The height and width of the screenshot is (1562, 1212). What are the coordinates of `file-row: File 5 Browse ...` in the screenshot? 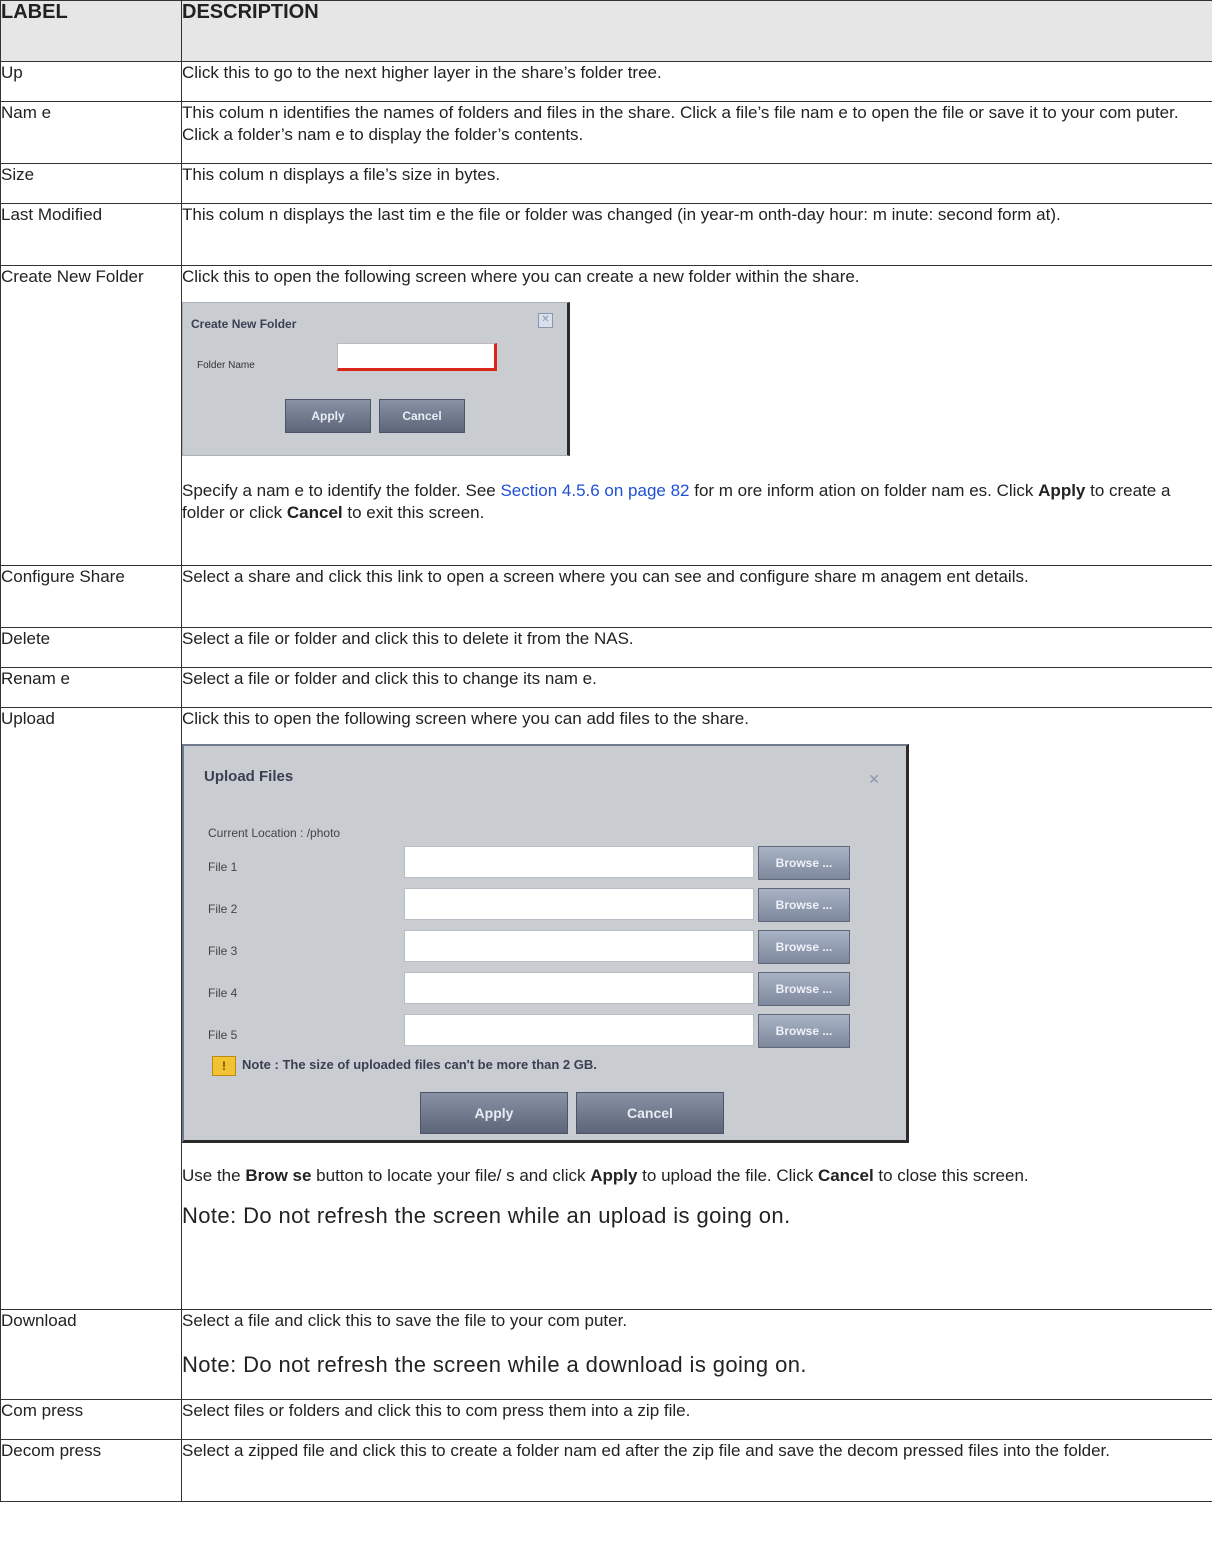 It's located at (533, 1031).